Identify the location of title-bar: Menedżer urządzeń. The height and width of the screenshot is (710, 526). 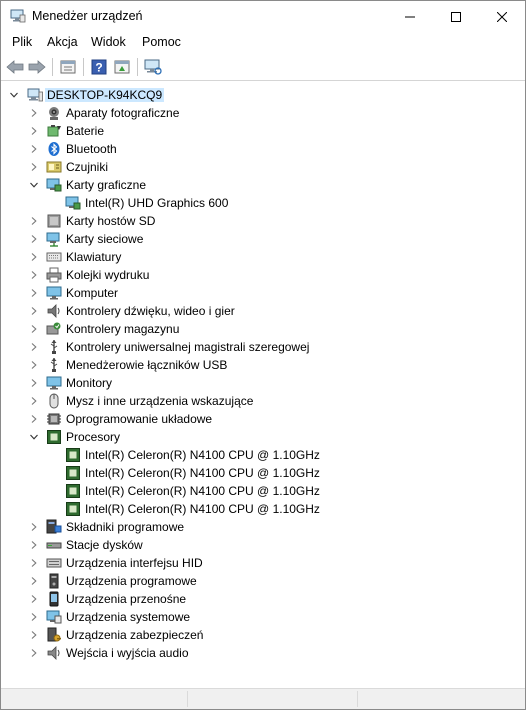
(263, 16).